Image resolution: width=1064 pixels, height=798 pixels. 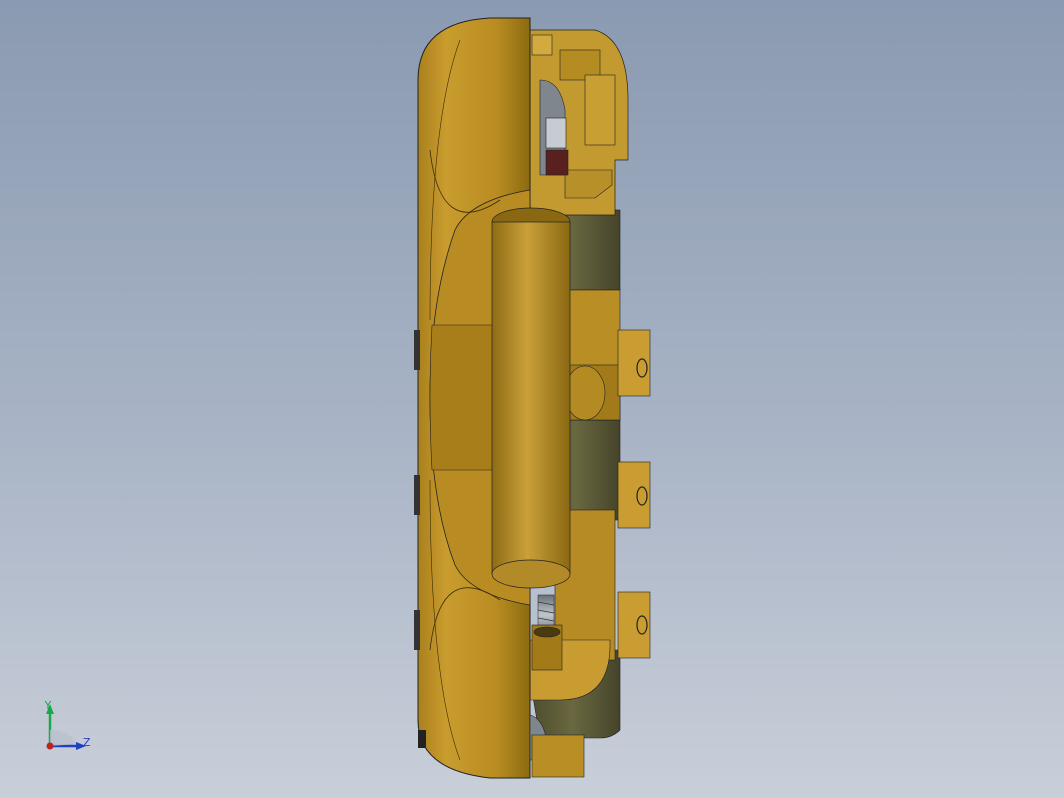 I want to click on top-housing, so click(x=576, y=122).